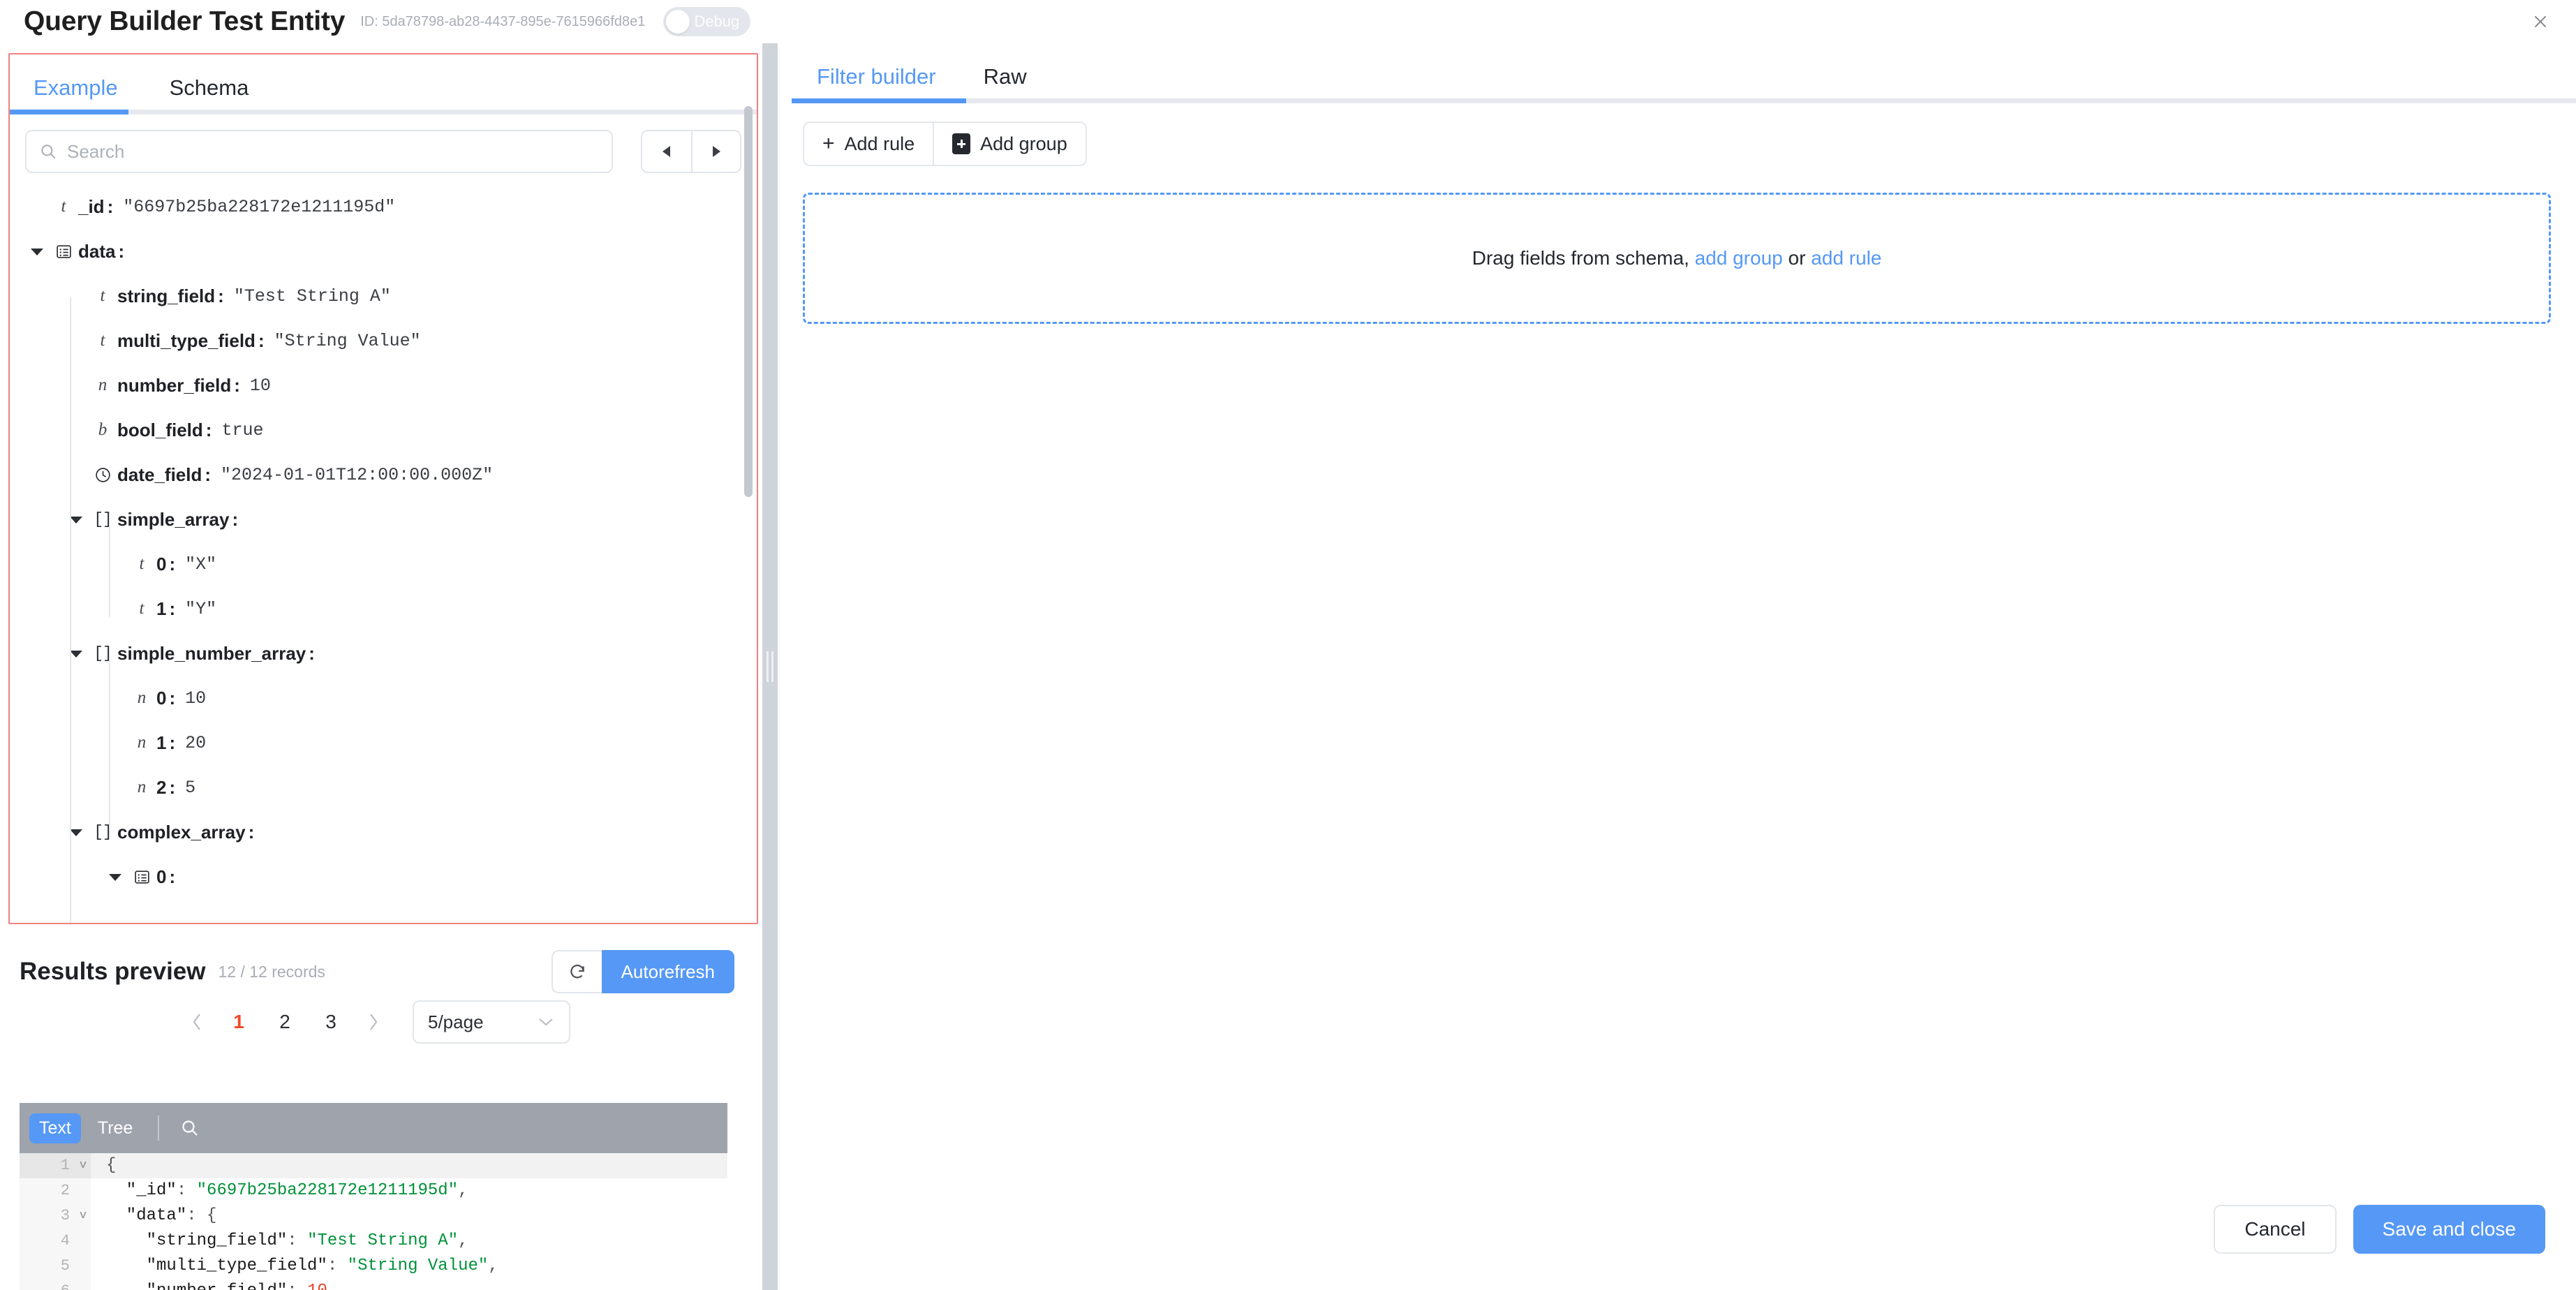 The height and width of the screenshot is (1290, 2576). What do you see at coordinates (146, 1215) in the screenshot?
I see `json-token: "data"` at bounding box center [146, 1215].